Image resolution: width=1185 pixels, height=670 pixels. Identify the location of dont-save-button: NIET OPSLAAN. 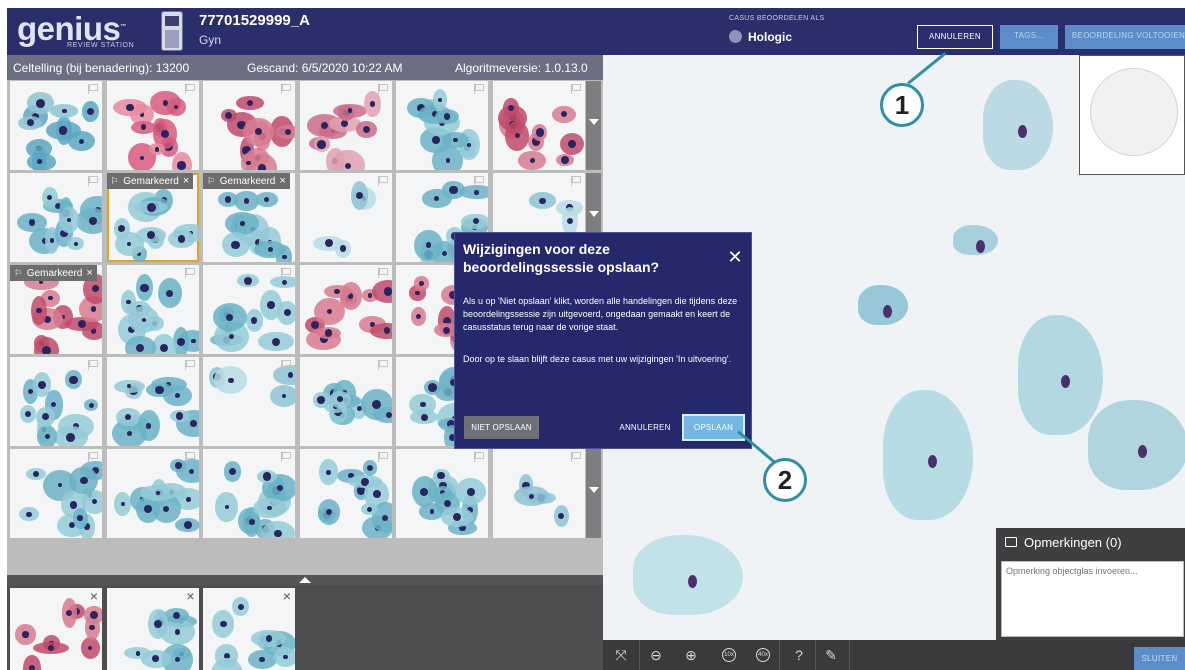
(501, 427).